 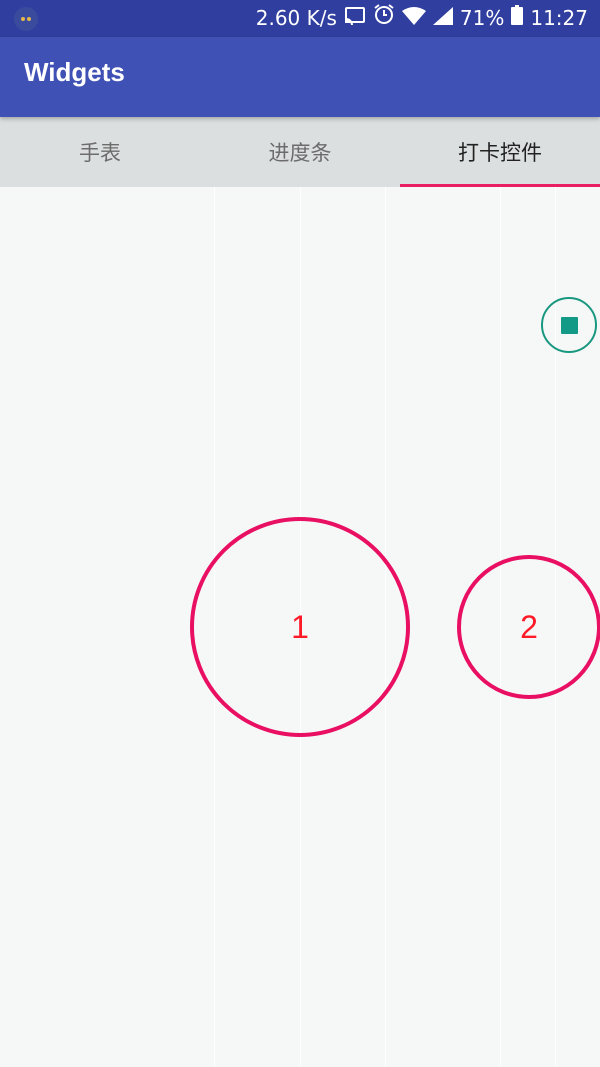 What do you see at coordinates (517, 18) in the screenshot?
I see `battery-icon` at bounding box center [517, 18].